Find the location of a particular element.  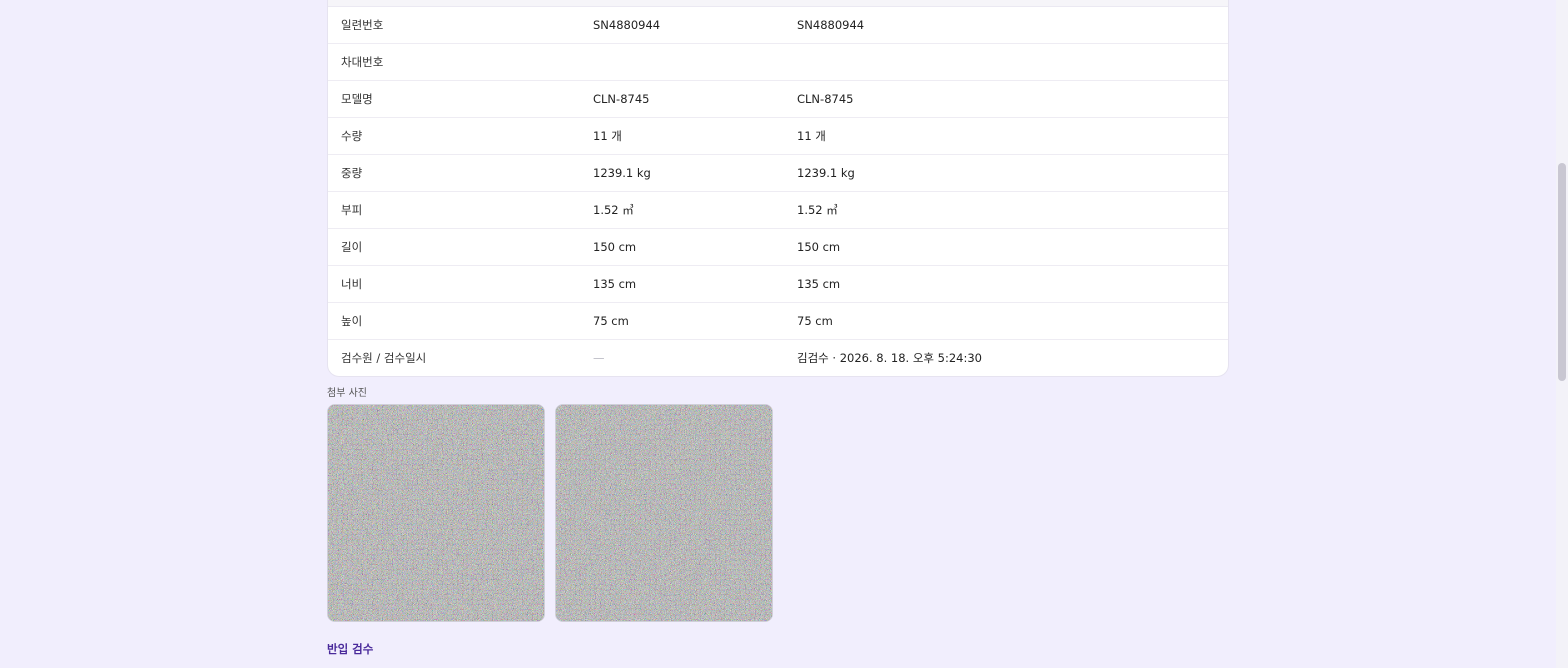

row-value-a: — is located at coordinates (599, 358).